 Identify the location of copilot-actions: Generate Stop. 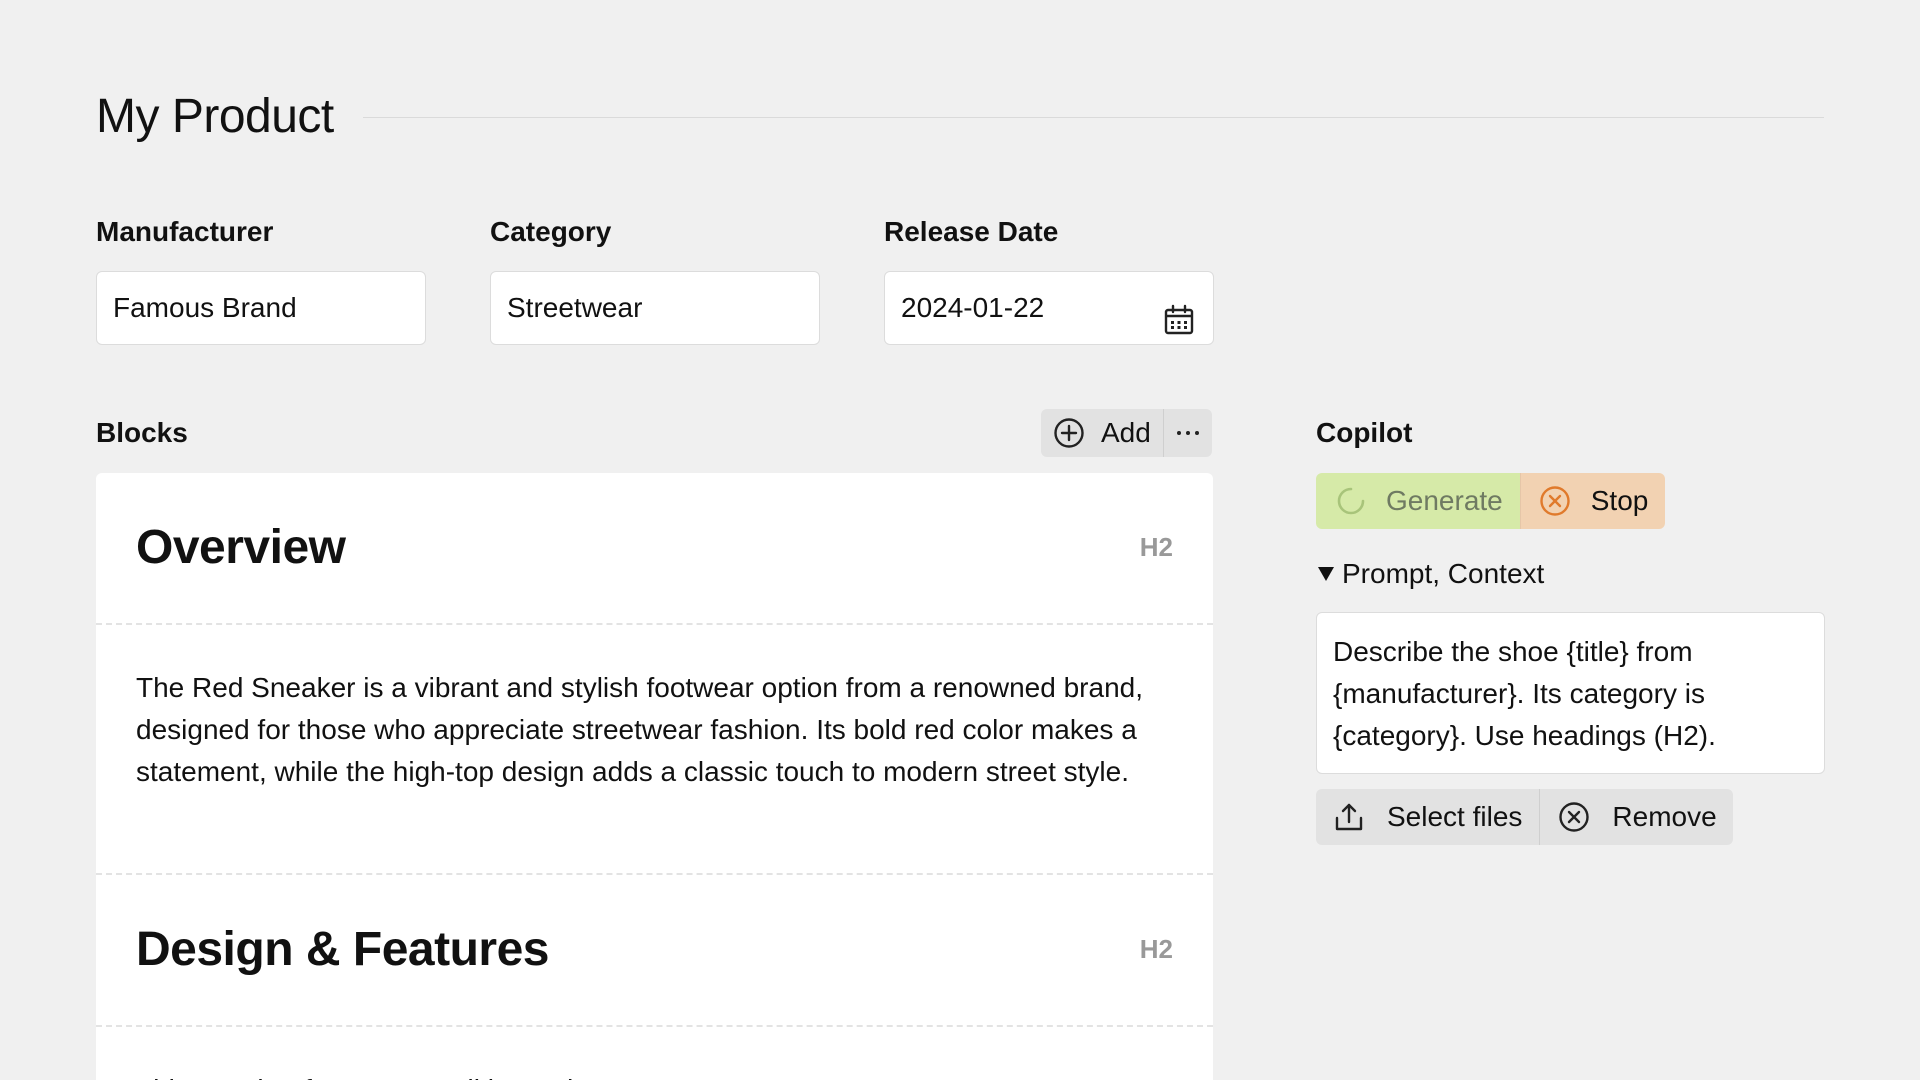
(1491, 501).